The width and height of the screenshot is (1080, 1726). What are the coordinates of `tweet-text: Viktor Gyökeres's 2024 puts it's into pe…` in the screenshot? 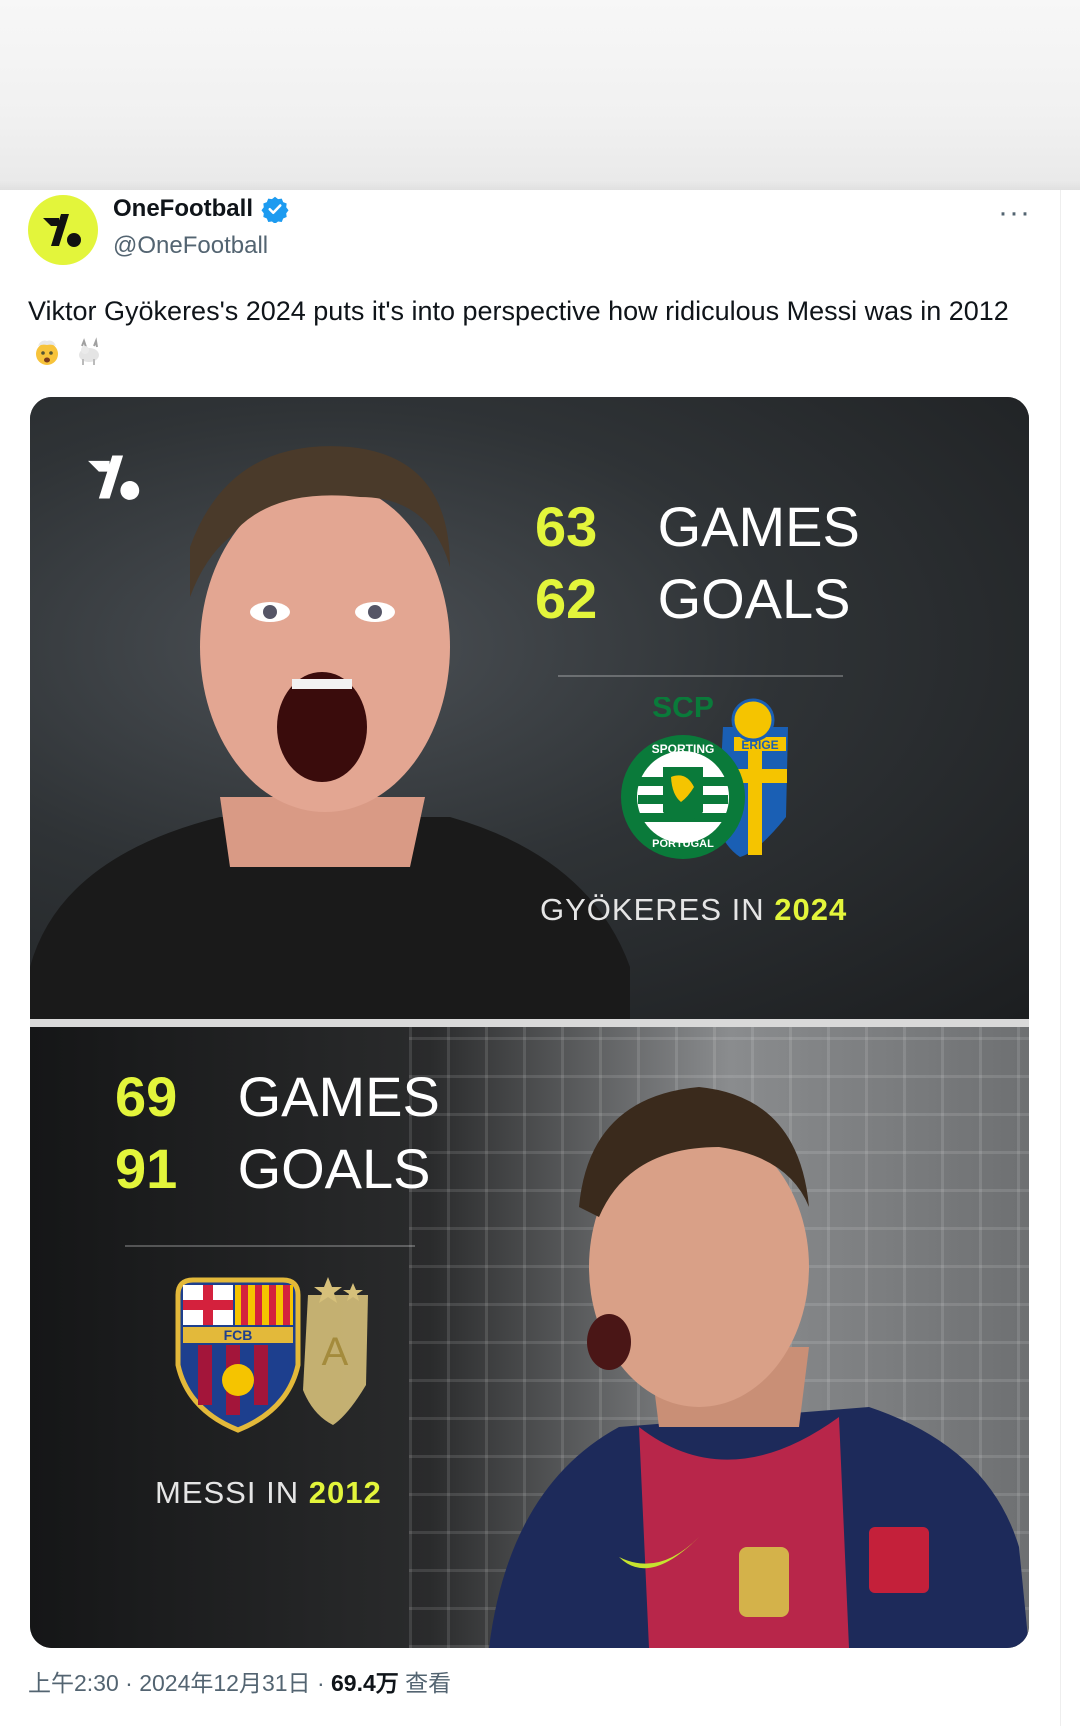 It's located at (523, 332).